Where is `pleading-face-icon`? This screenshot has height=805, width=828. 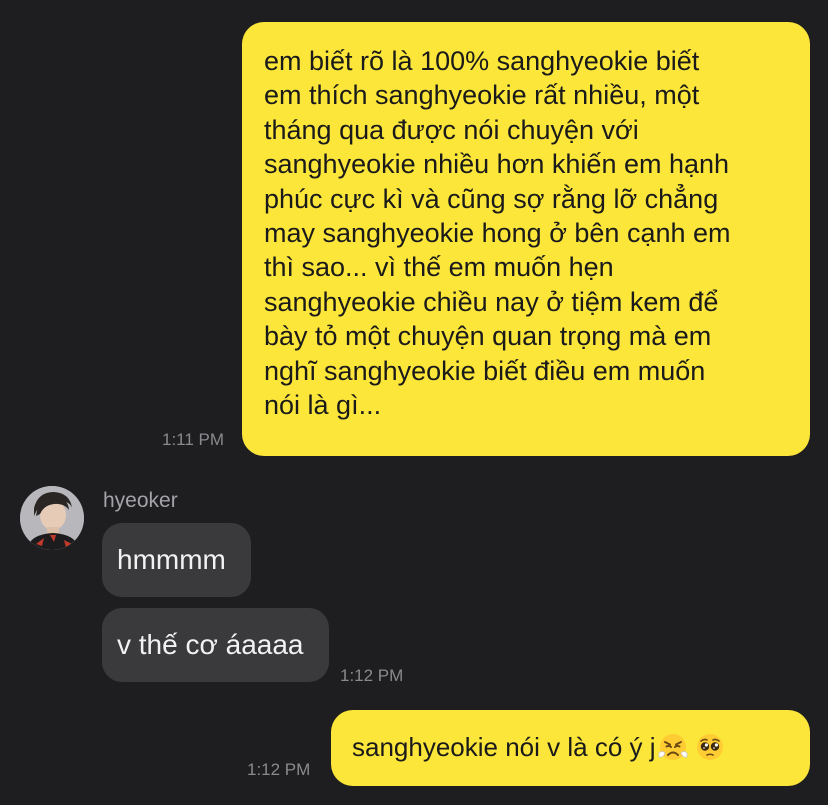
pleading-face-icon is located at coordinates (709, 747).